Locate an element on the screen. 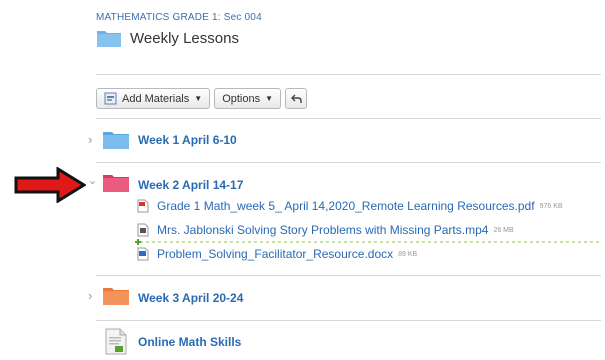 This screenshot has width=605, height=360. page-title: Weekly Lessons is located at coordinates (184, 38).